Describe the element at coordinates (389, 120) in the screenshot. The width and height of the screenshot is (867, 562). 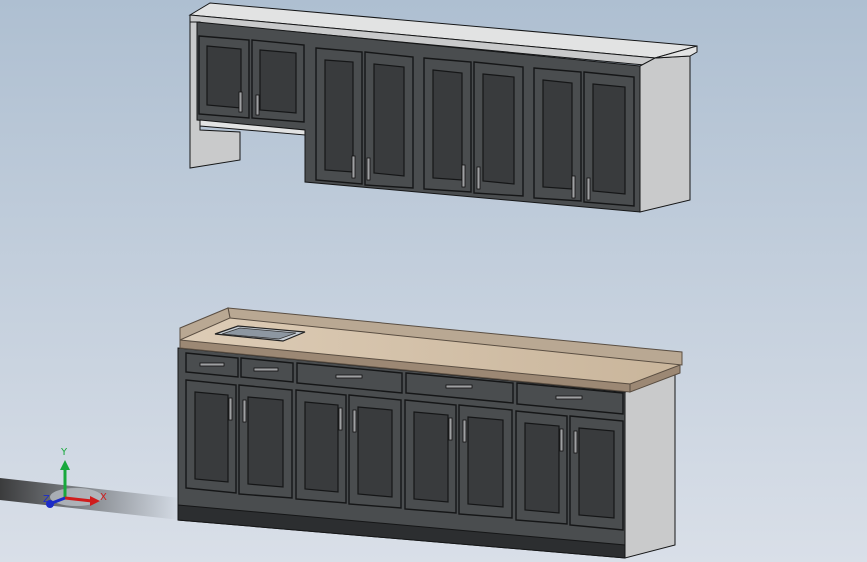
I see `wall-door-2b-panel` at that location.